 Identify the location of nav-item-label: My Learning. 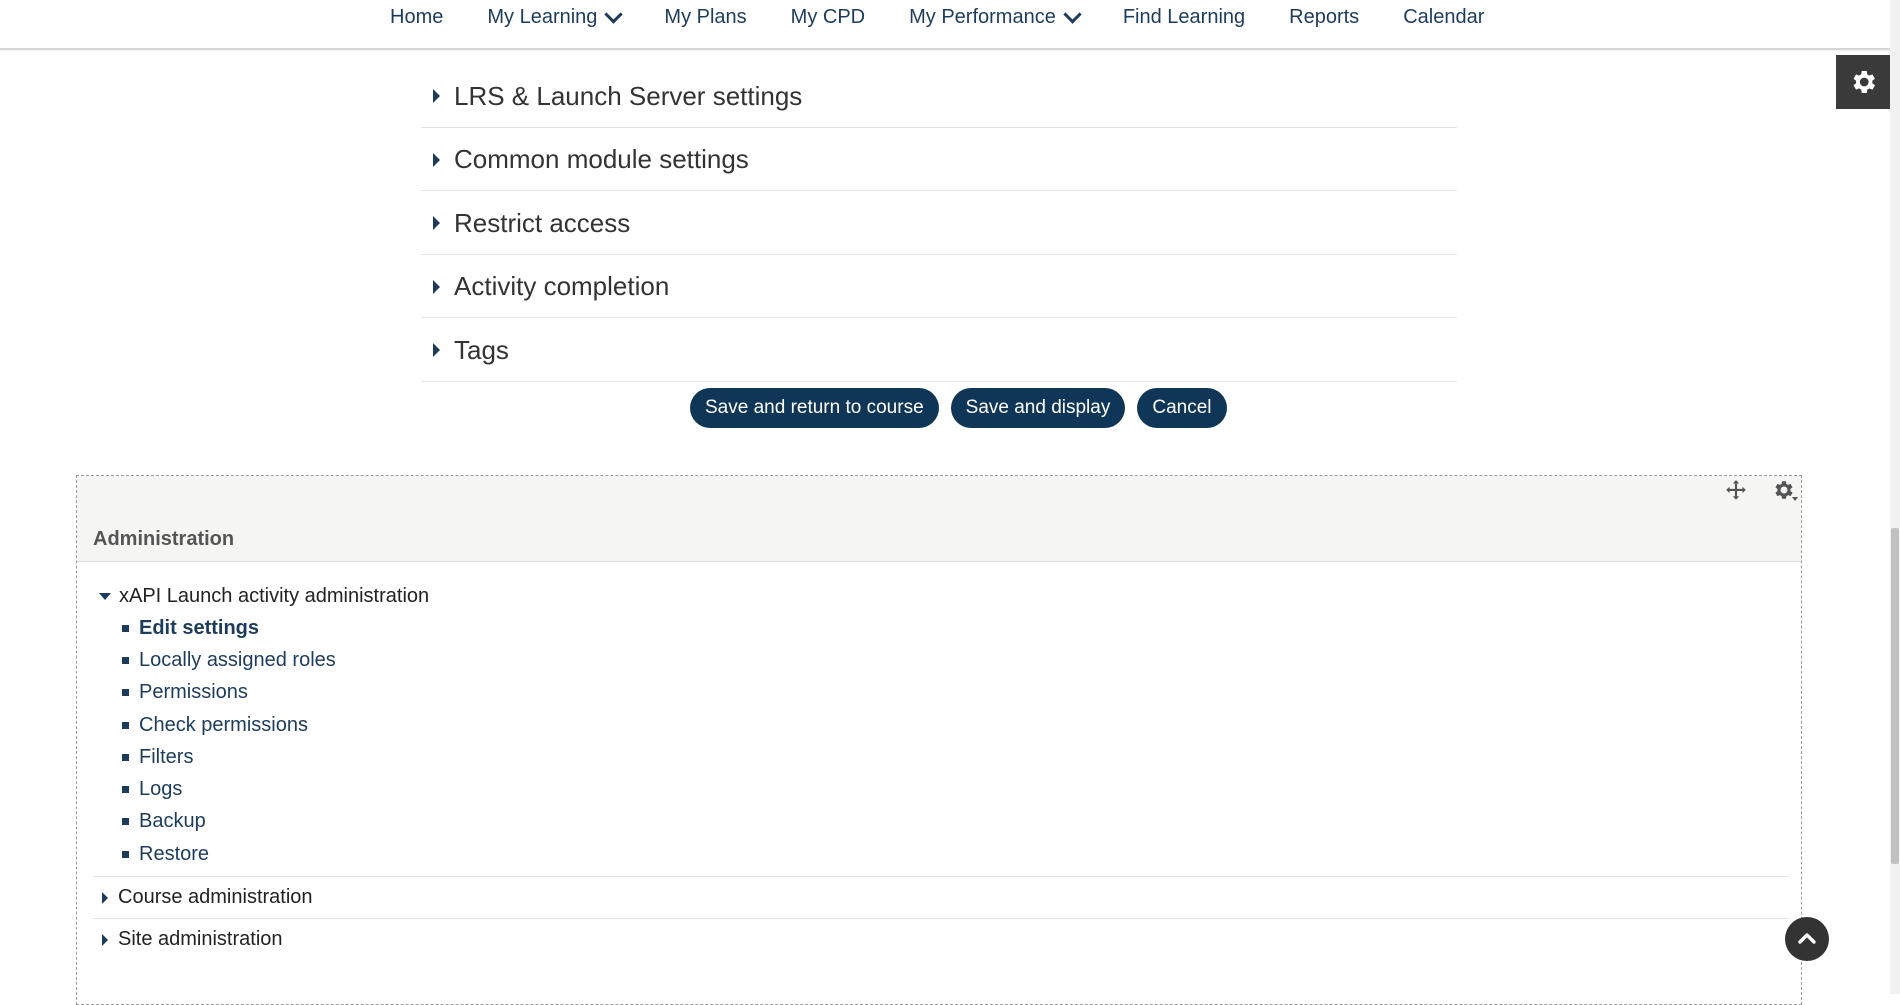
(542, 16).